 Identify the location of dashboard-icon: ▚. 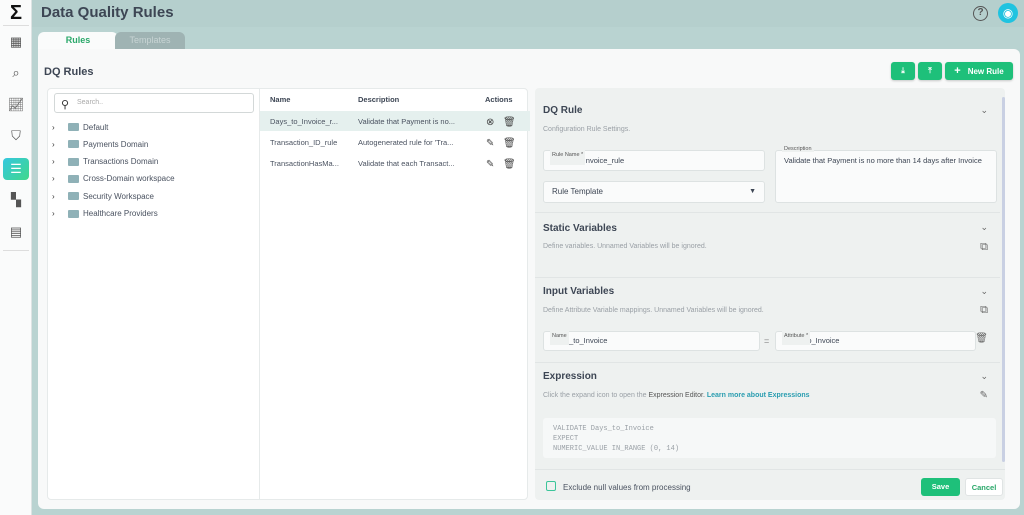
(16, 200).